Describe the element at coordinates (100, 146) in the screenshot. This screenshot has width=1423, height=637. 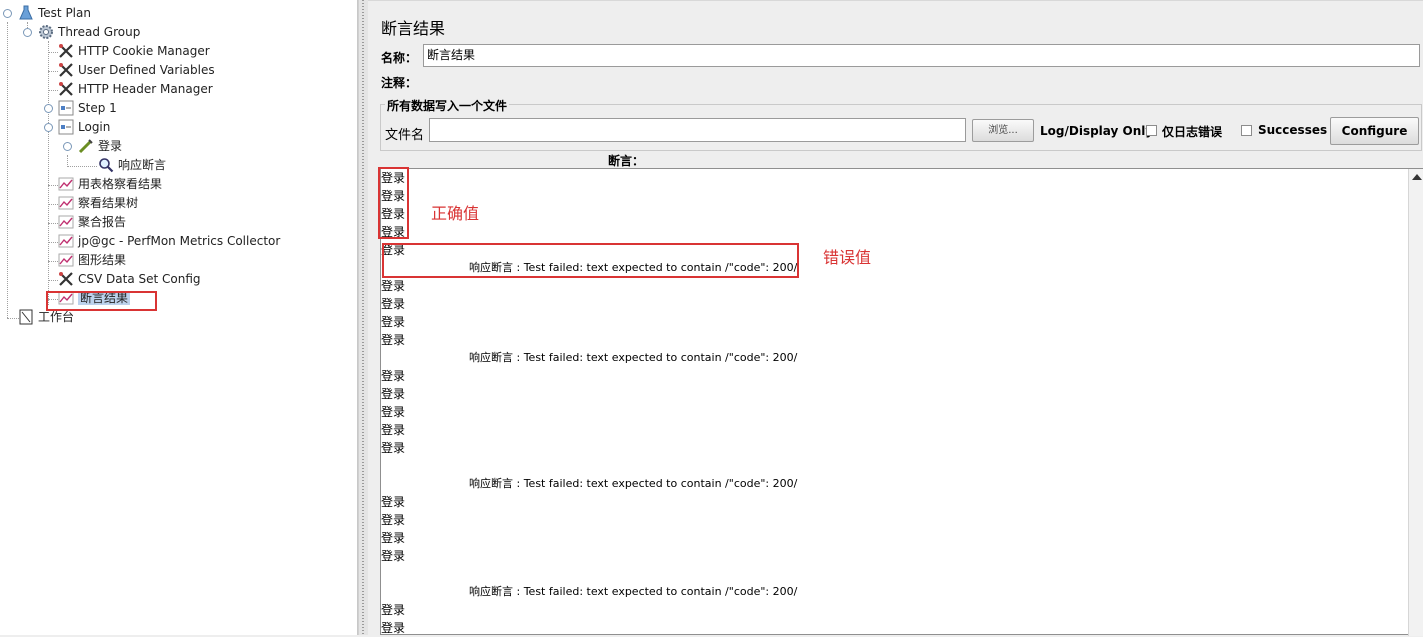
I see `tree-item-login-sampler: 登录` at that location.